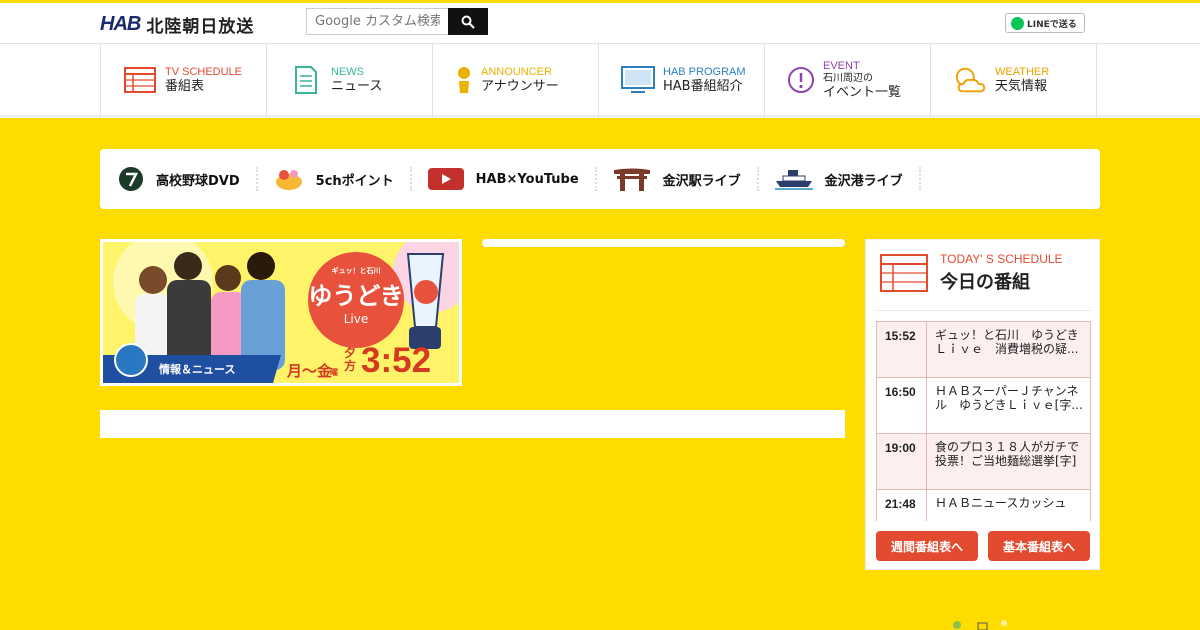 The height and width of the screenshot is (630, 1200). What do you see at coordinates (288, 180) in the screenshot?
I see `point-icon` at bounding box center [288, 180].